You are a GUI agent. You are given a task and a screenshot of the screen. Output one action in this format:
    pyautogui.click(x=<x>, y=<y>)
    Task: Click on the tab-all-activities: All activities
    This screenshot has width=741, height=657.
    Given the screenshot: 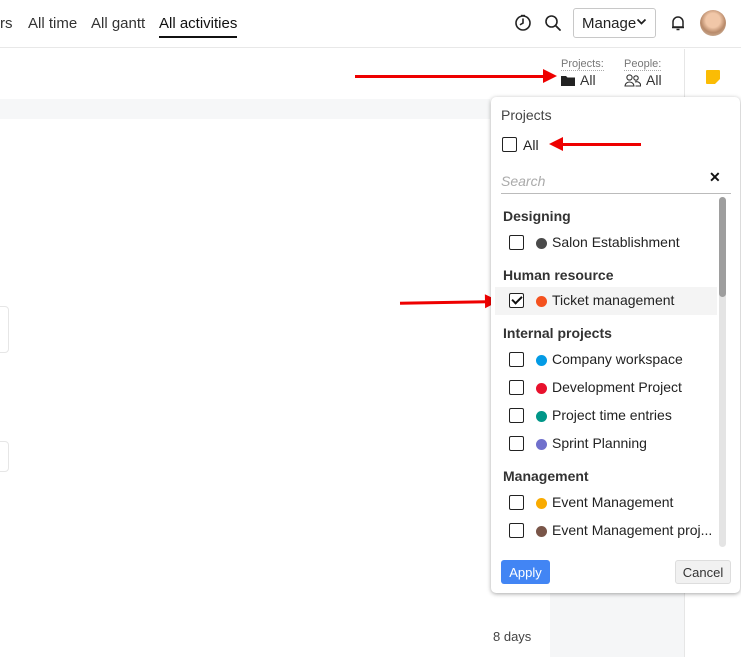 What is the action you would take?
    pyautogui.click(x=198, y=26)
    